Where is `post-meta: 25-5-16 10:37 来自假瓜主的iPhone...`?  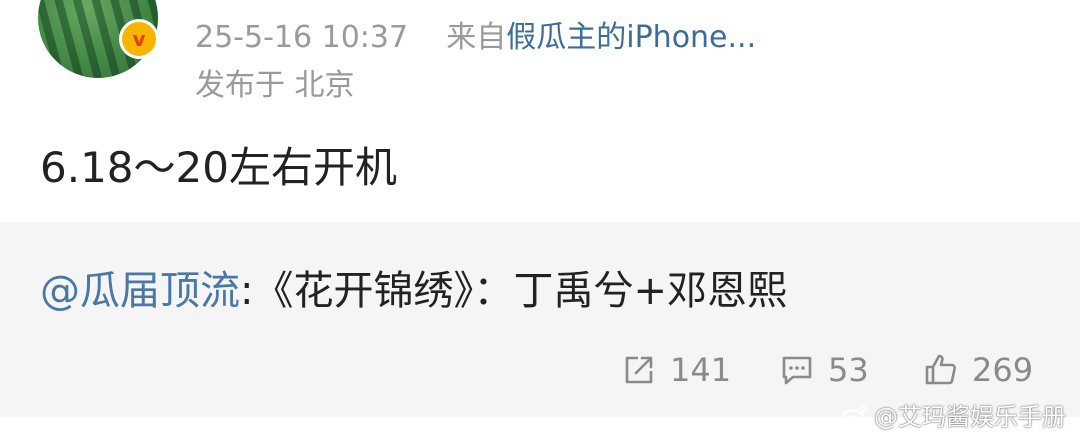 post-meta: 25-5-16 10:37 来自假瓜主的iPhone... is located at coordinates (475, 34).